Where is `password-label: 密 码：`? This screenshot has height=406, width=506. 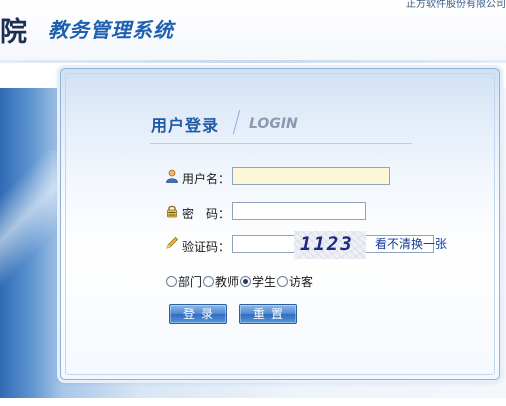 password-label: 密 码： is located at coordinates (206, 214).